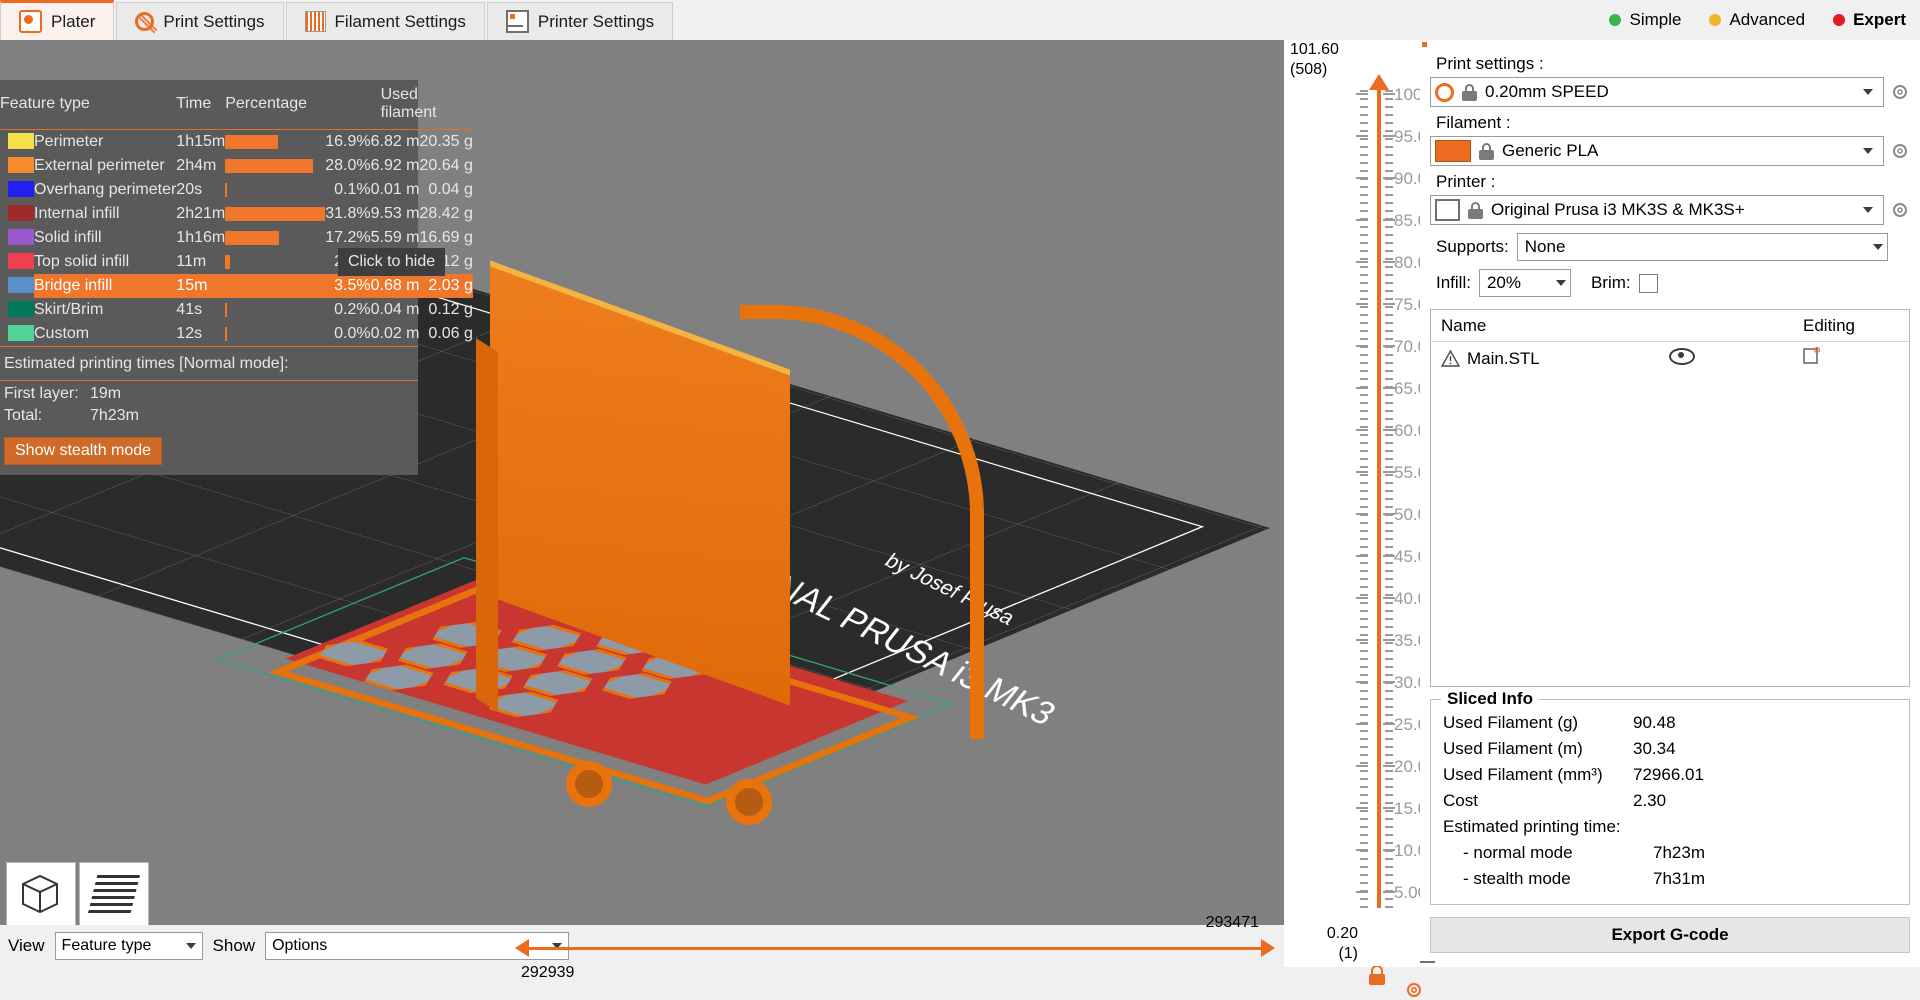 This screenshot has width=1920, height=1000. Describe the element at coordinates (73, 21) in the screenshot. I see `tab-plater-label: Plater` at that location.